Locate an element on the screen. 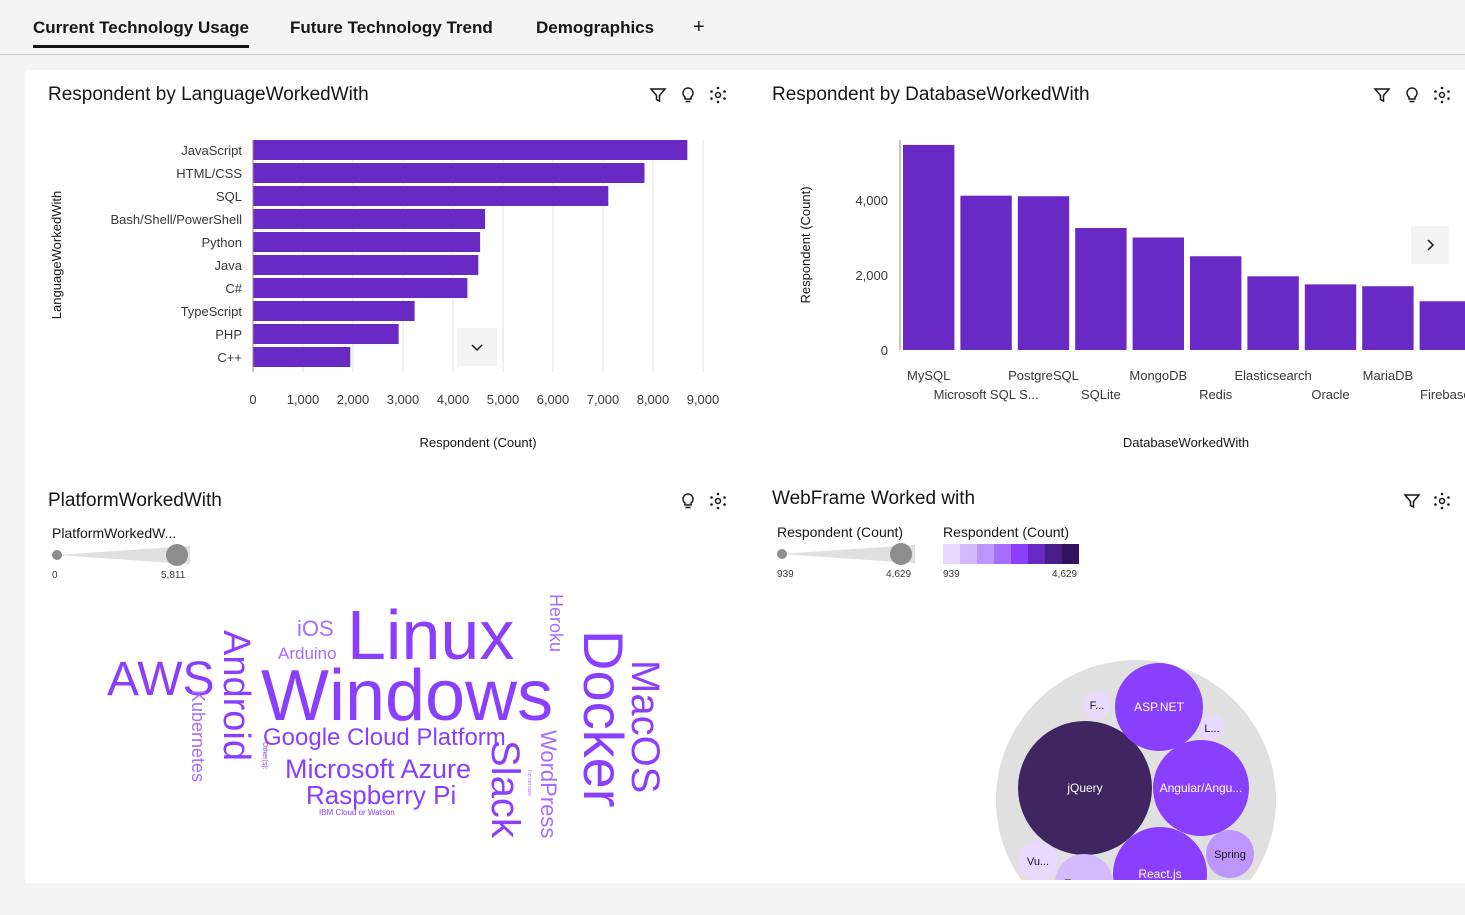 The image size is (1465, 915). add-tab-button: + is located at coordinates (699, 27).